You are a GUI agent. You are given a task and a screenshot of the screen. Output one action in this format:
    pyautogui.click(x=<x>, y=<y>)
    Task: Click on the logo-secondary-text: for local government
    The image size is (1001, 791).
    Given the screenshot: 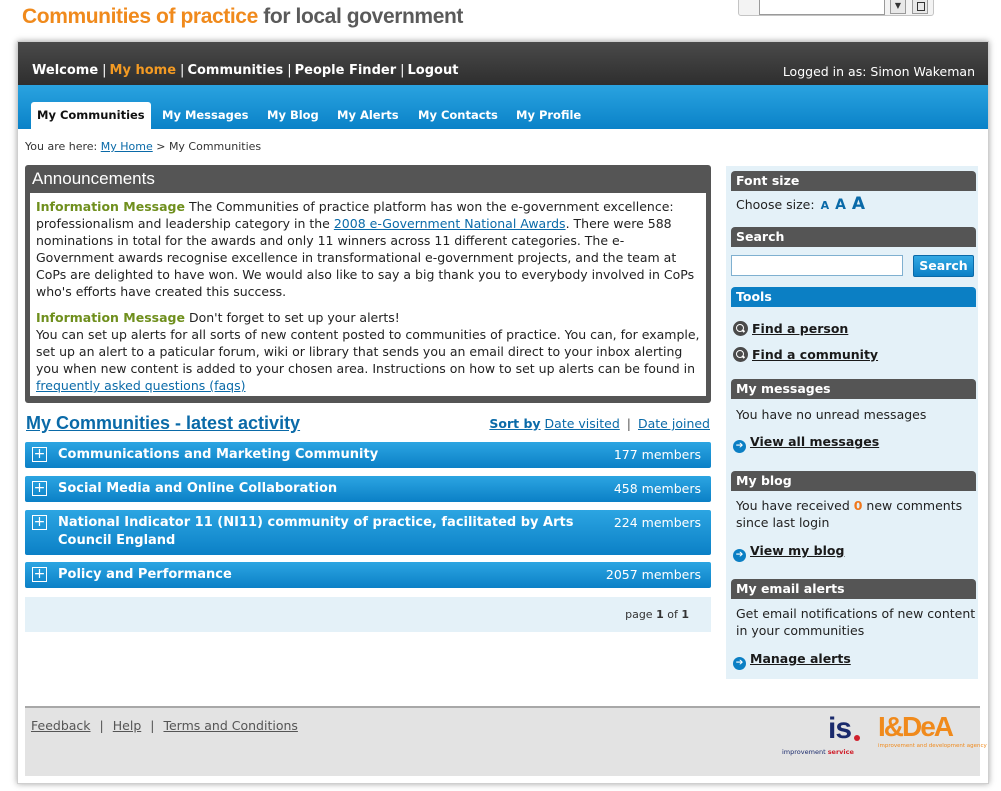 What is the action you would take?
    pyautogui.click(x=360, y=16)
    